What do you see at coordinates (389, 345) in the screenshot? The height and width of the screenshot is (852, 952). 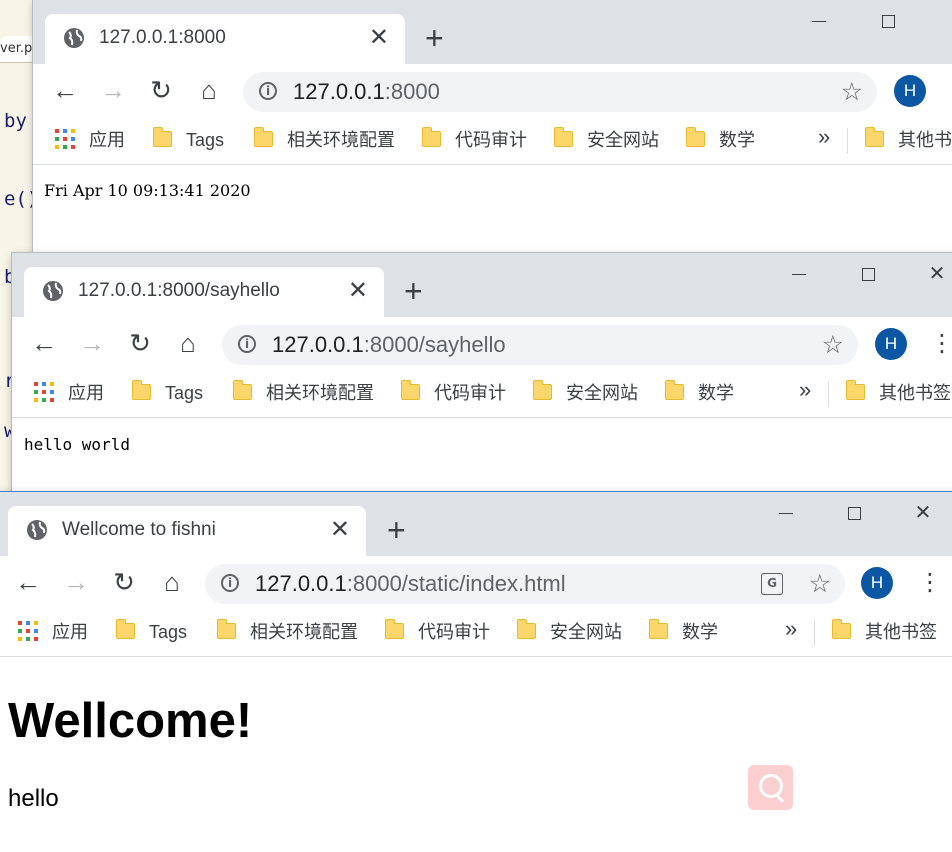 I see `url-text: 127.0.0.1:8000/sayhello` at bounding box center [389, 345].